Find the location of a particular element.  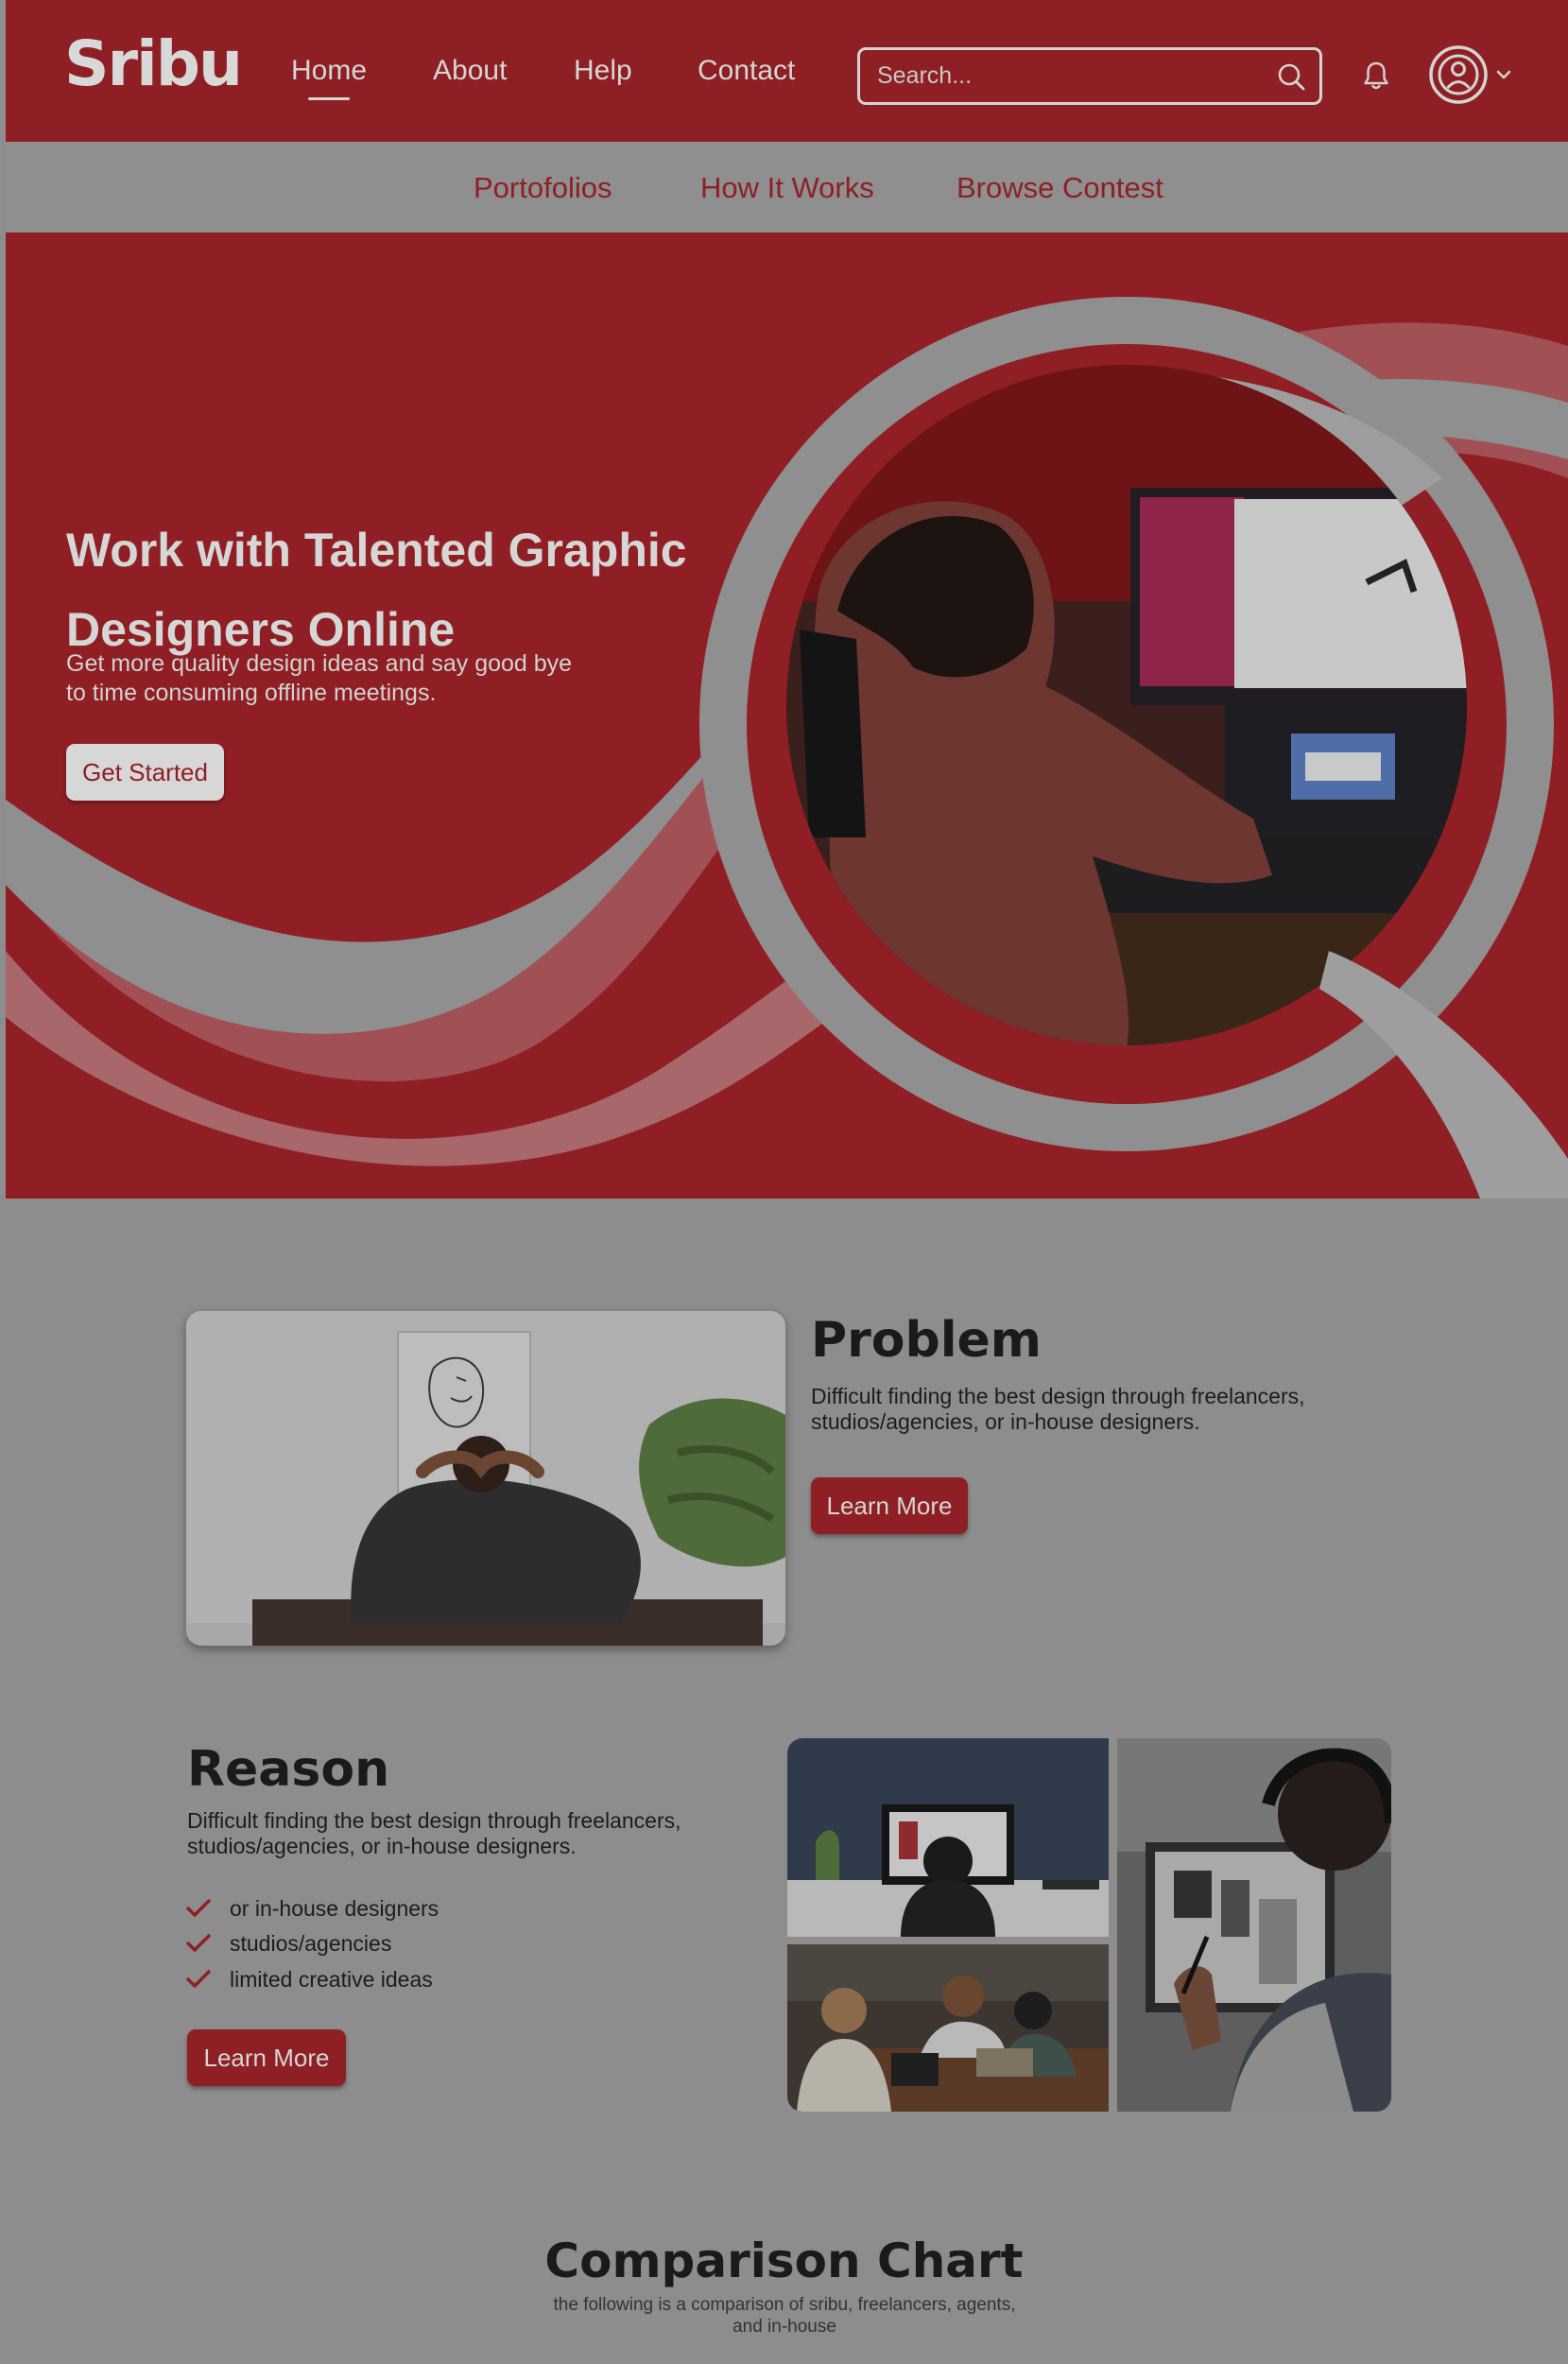

problem-photo is located at coordinates (485, 1478).